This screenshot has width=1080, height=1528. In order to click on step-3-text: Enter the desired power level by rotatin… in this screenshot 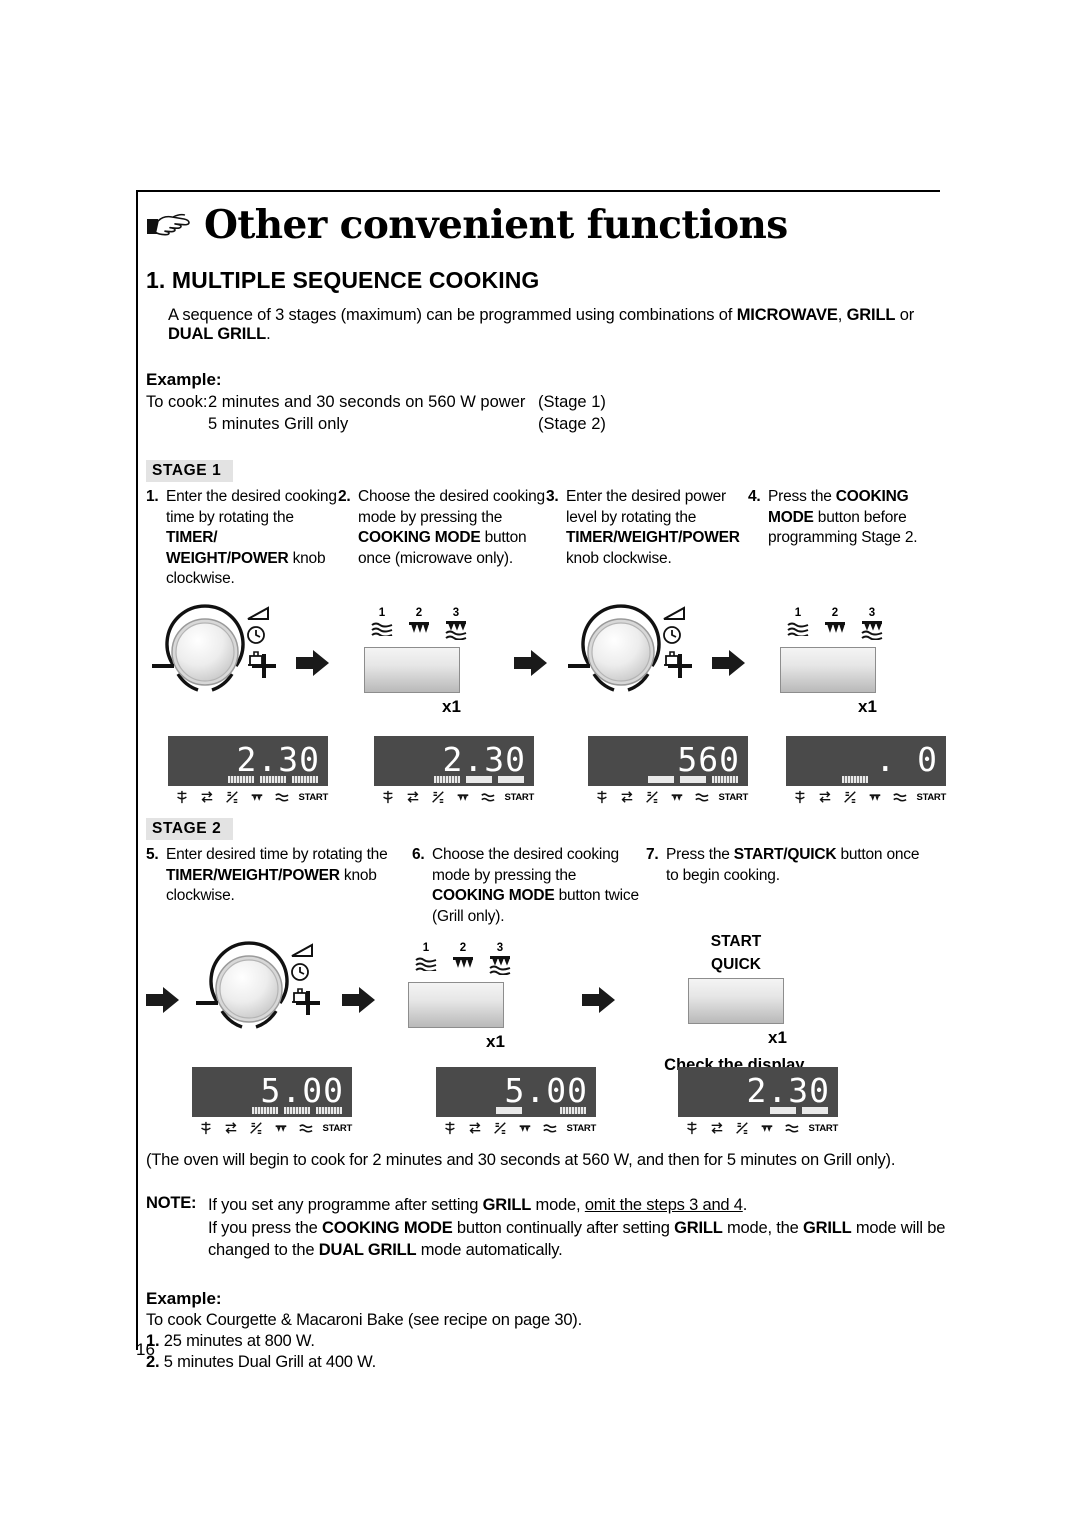, I will do `click(657, 528)`.